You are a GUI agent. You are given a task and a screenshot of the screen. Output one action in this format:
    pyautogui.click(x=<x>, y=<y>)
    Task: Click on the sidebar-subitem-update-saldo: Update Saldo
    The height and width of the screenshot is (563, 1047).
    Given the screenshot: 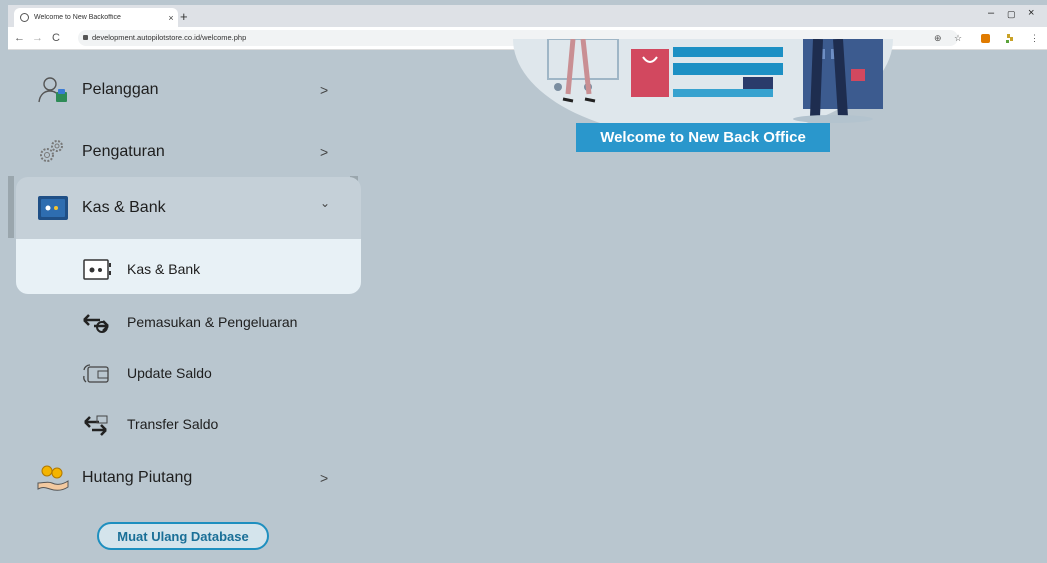 What is the action you would take?
    pyautogui.click(x=184, y=374)
    